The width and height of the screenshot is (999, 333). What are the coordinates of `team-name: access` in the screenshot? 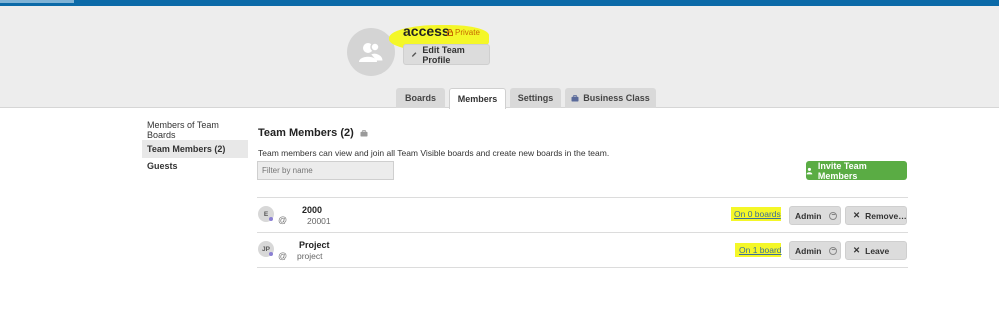 It's located at (426, 31).